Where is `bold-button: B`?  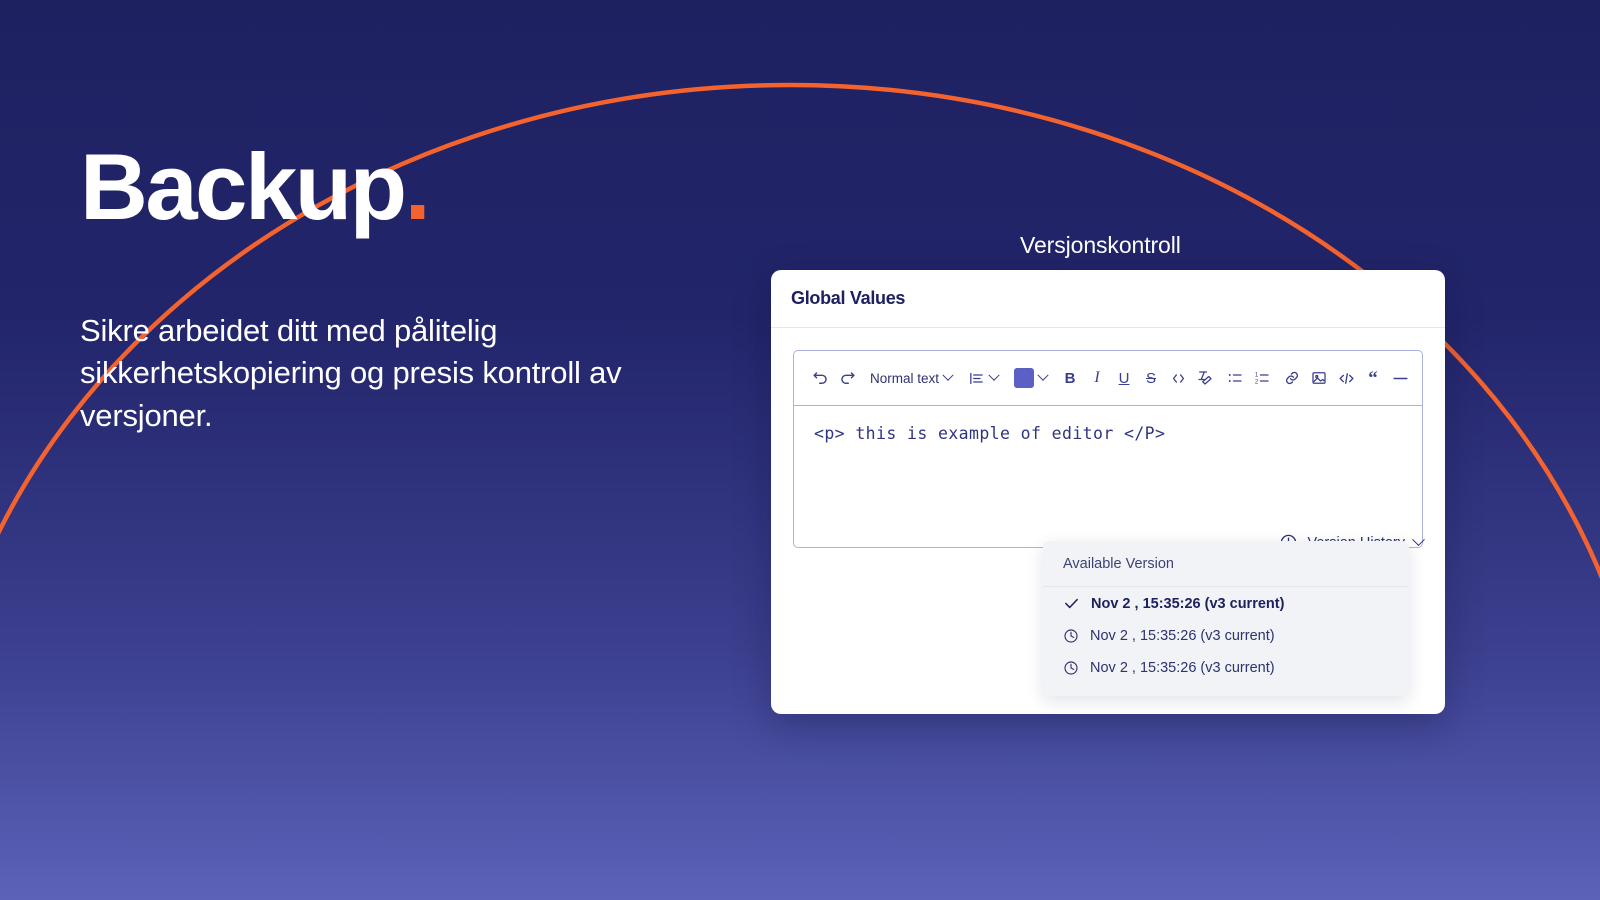
bold-button: B is located at coordinates (1070, 378).